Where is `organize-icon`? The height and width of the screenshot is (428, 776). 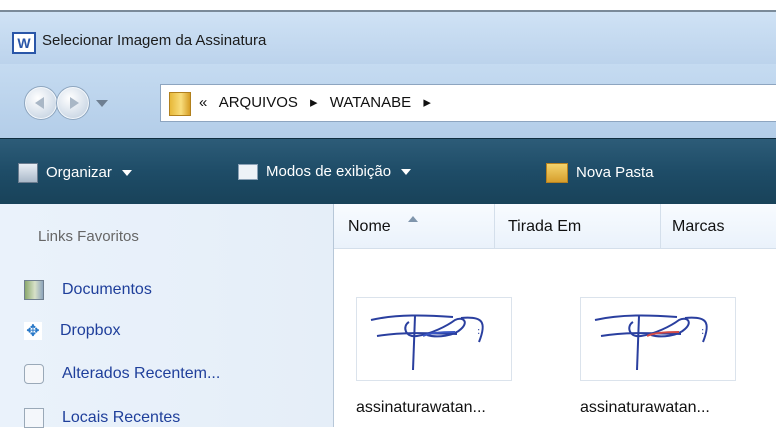 organize-icon is located at coordinates (28, 173).